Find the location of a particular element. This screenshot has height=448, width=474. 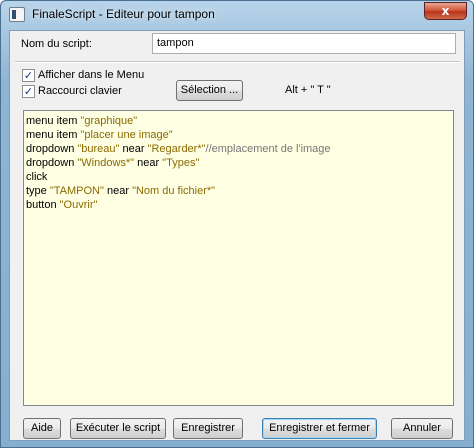

show-in-menu-label: Afficher dans le Menu is located at coordinates (91, 75).